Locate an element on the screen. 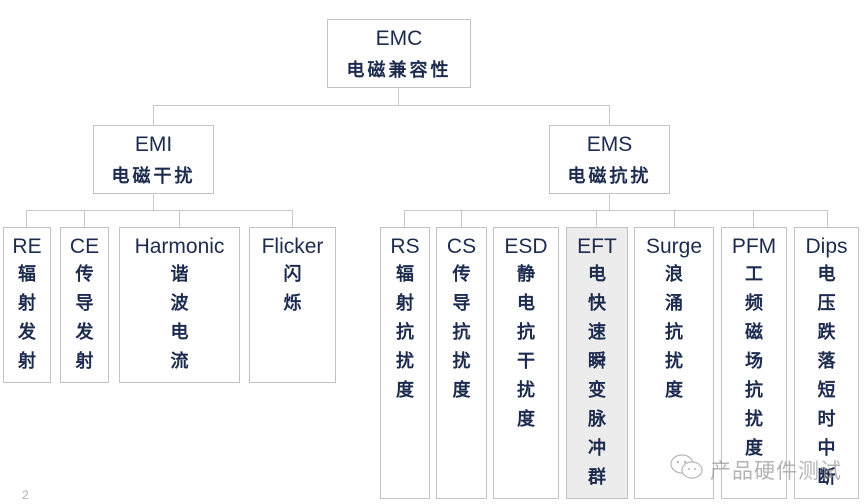 This screenshot has width=864, height=504. node-name-char: 落 is located at coordinates (826, 361).